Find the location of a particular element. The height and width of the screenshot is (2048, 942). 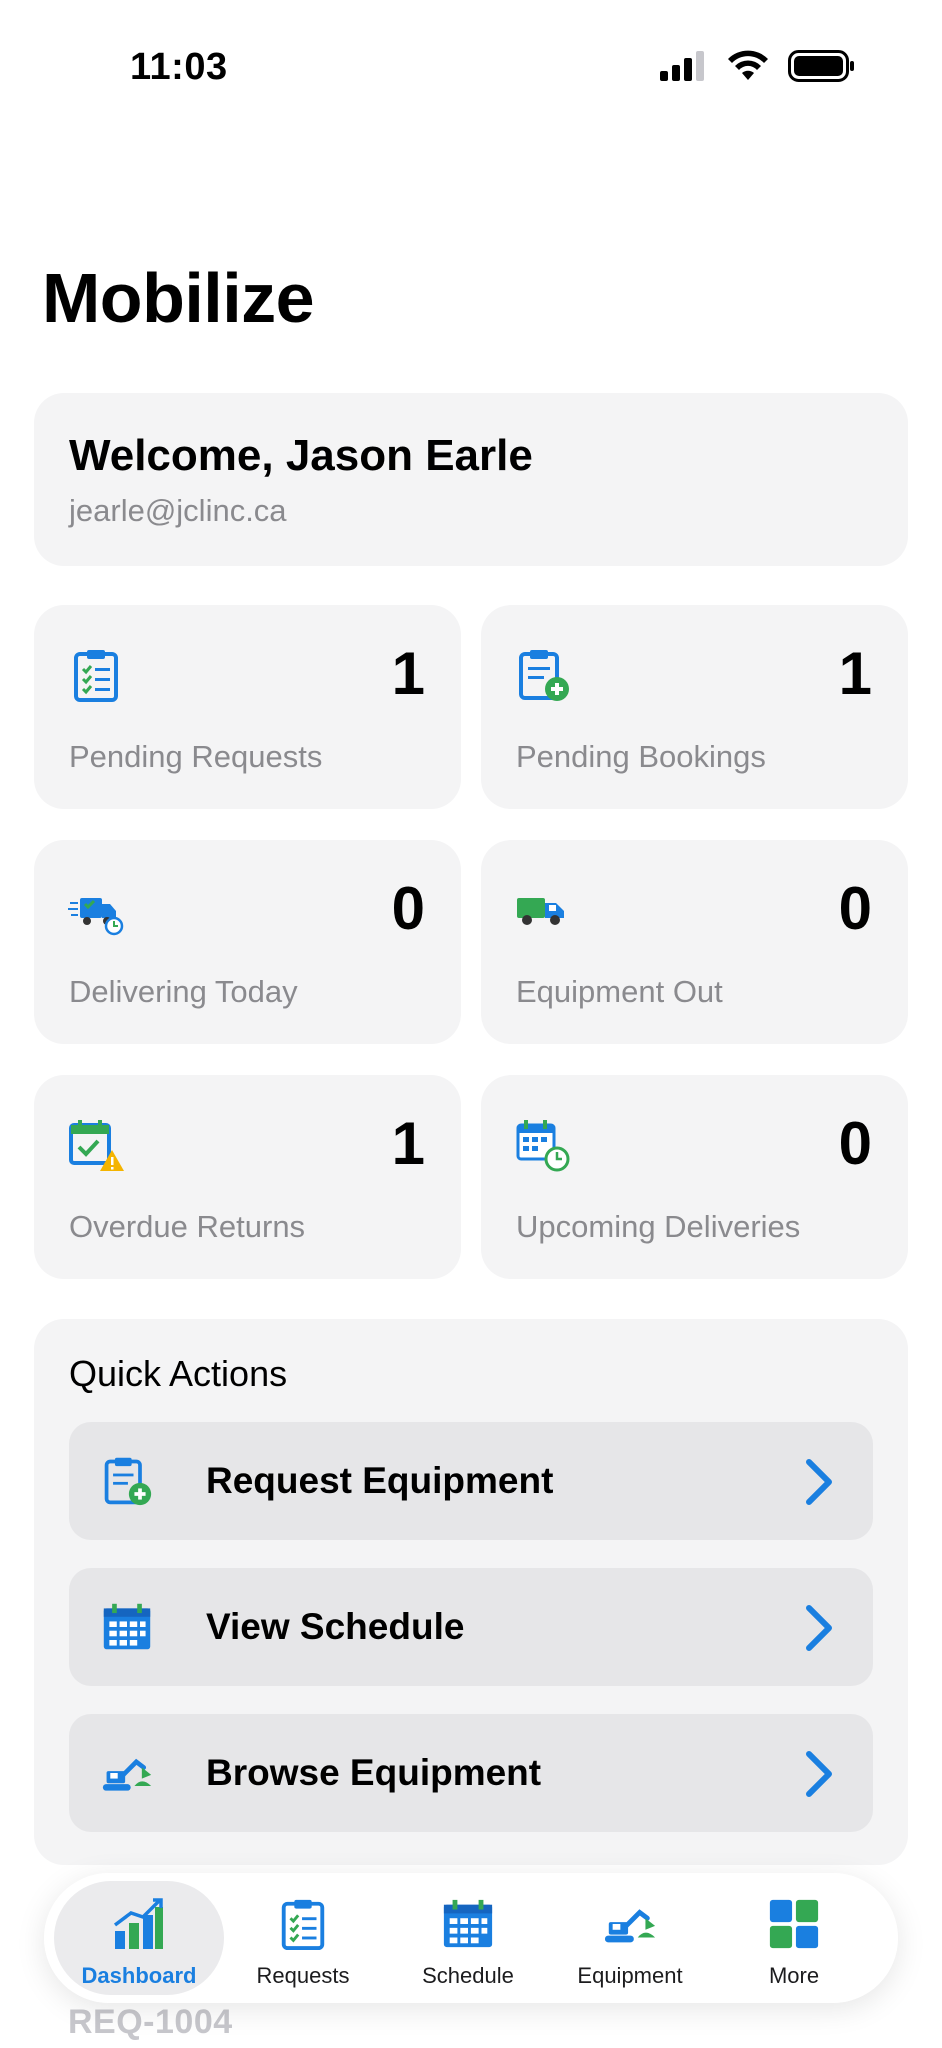

bar-chart-icon is located at coordinates (138, 1923).